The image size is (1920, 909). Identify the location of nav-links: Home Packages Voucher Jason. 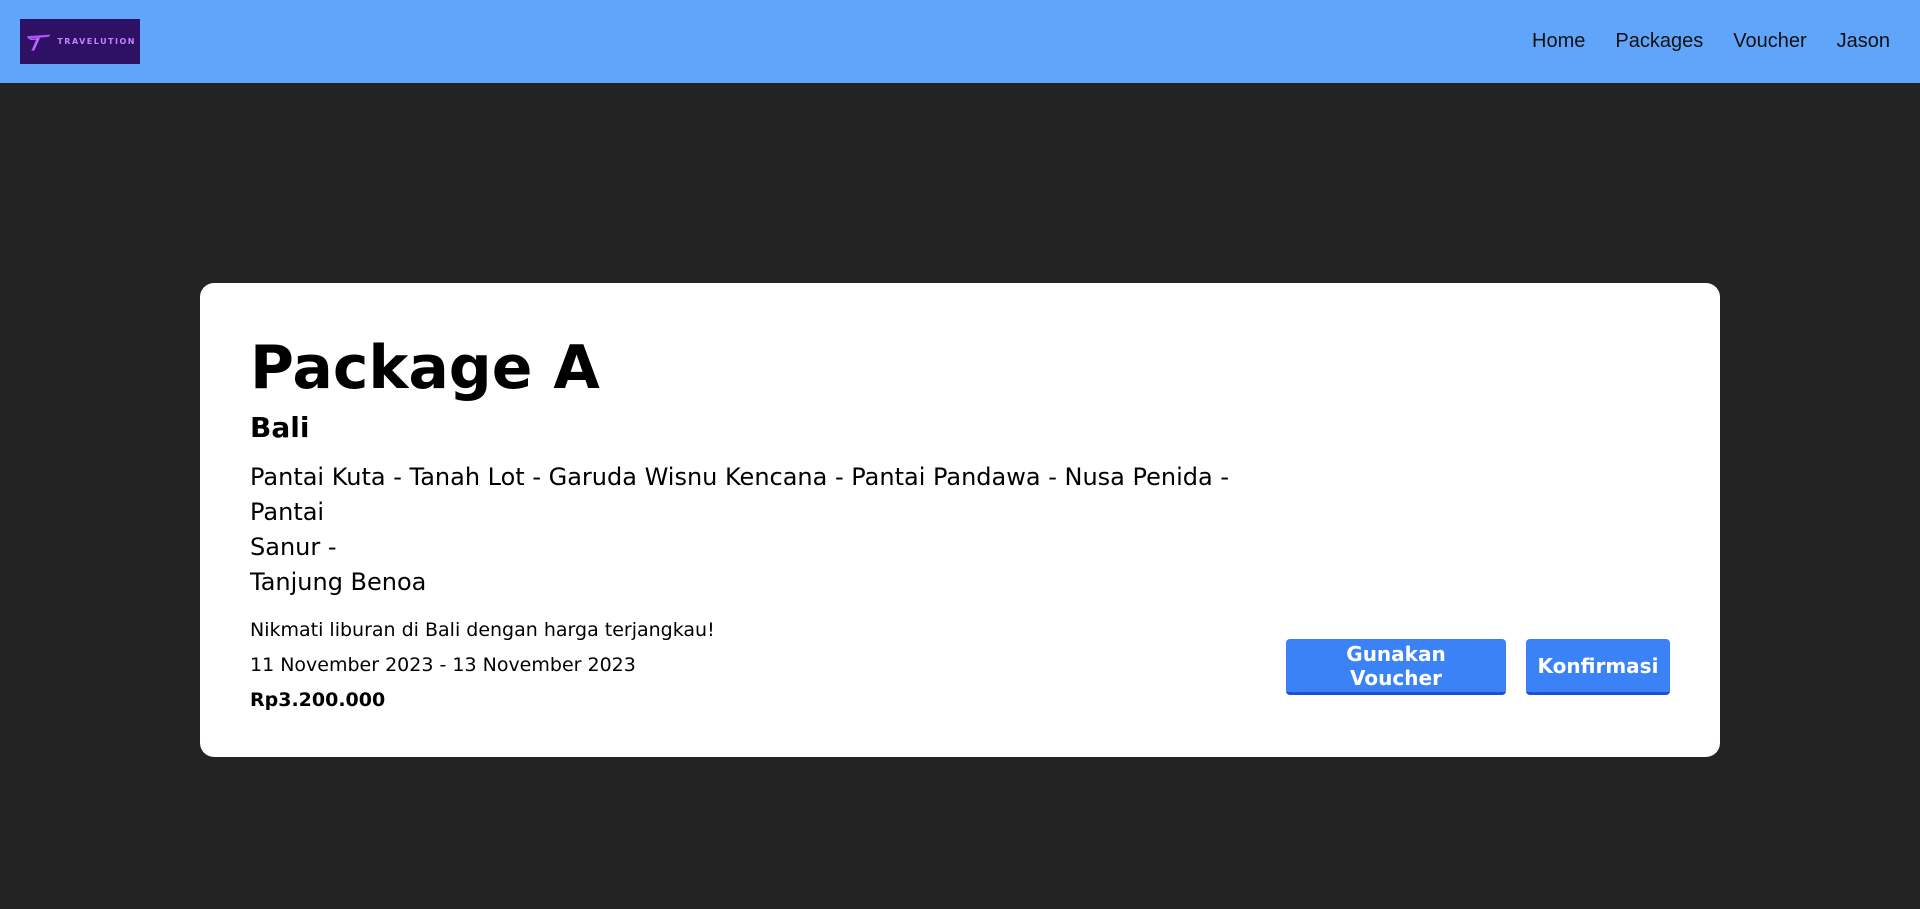
(1716, 41).